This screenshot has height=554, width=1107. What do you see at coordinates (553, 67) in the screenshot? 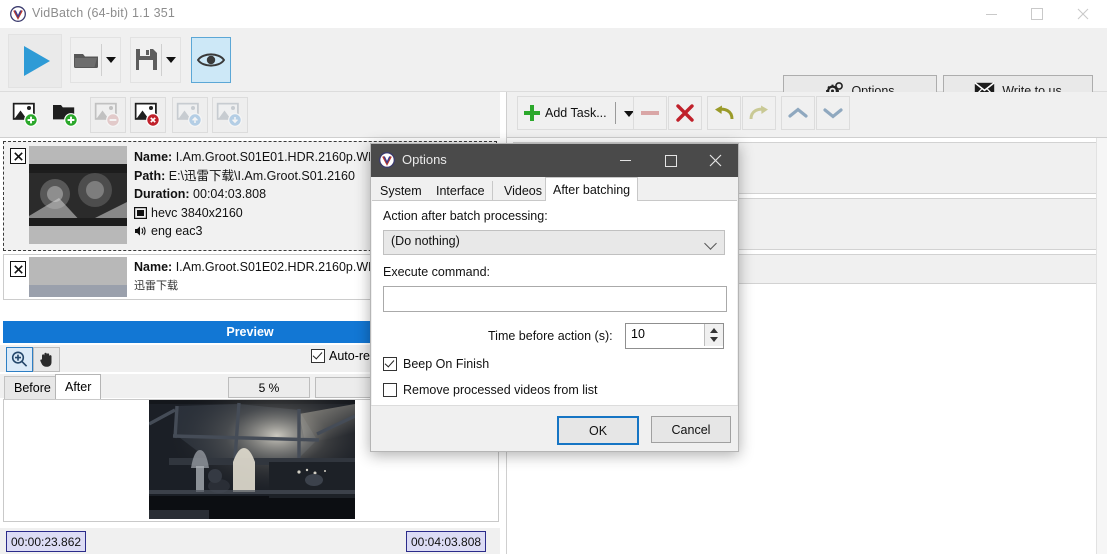
I see `main-toolbar: Options Write to us` at bounding box center [553, 67].